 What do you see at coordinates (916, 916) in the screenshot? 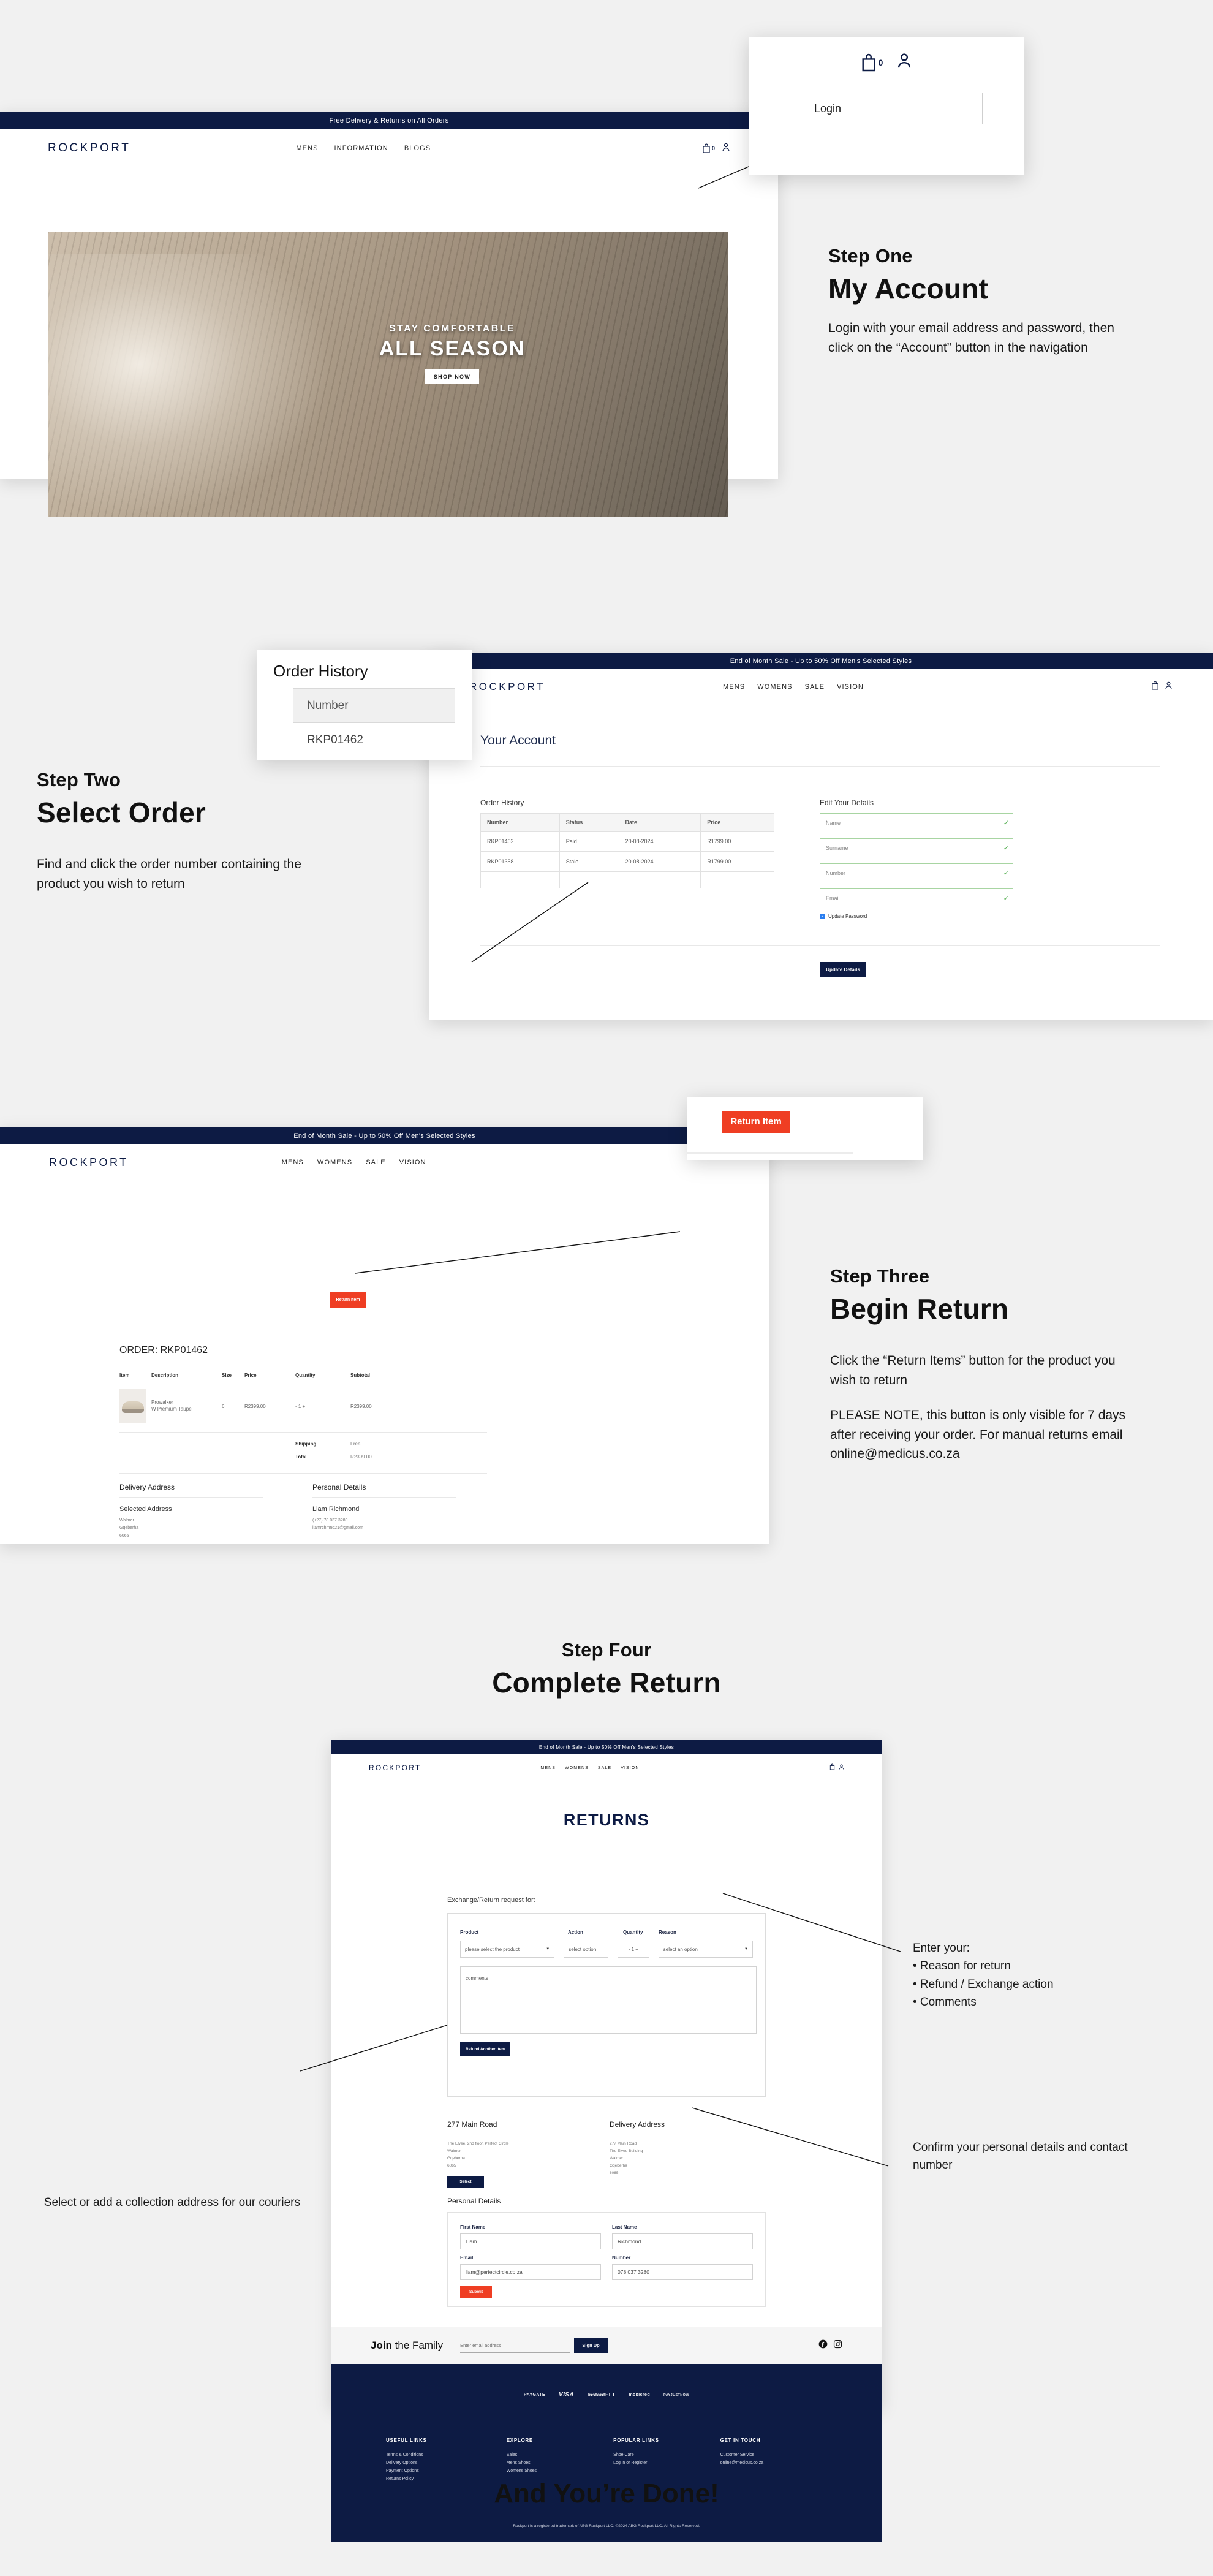
I see `update-password-row: ✓ Update Password` at bounding box center [916, 916].